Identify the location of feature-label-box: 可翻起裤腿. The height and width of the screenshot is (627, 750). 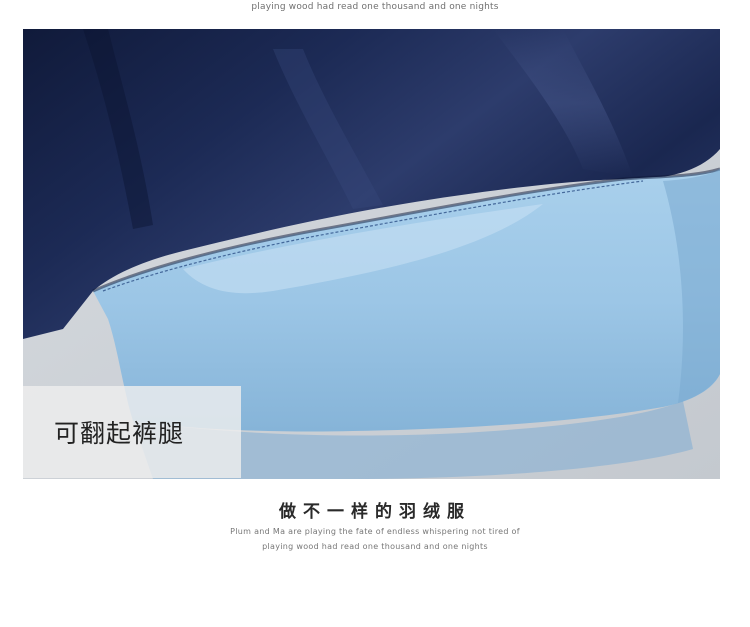
(132, 432).